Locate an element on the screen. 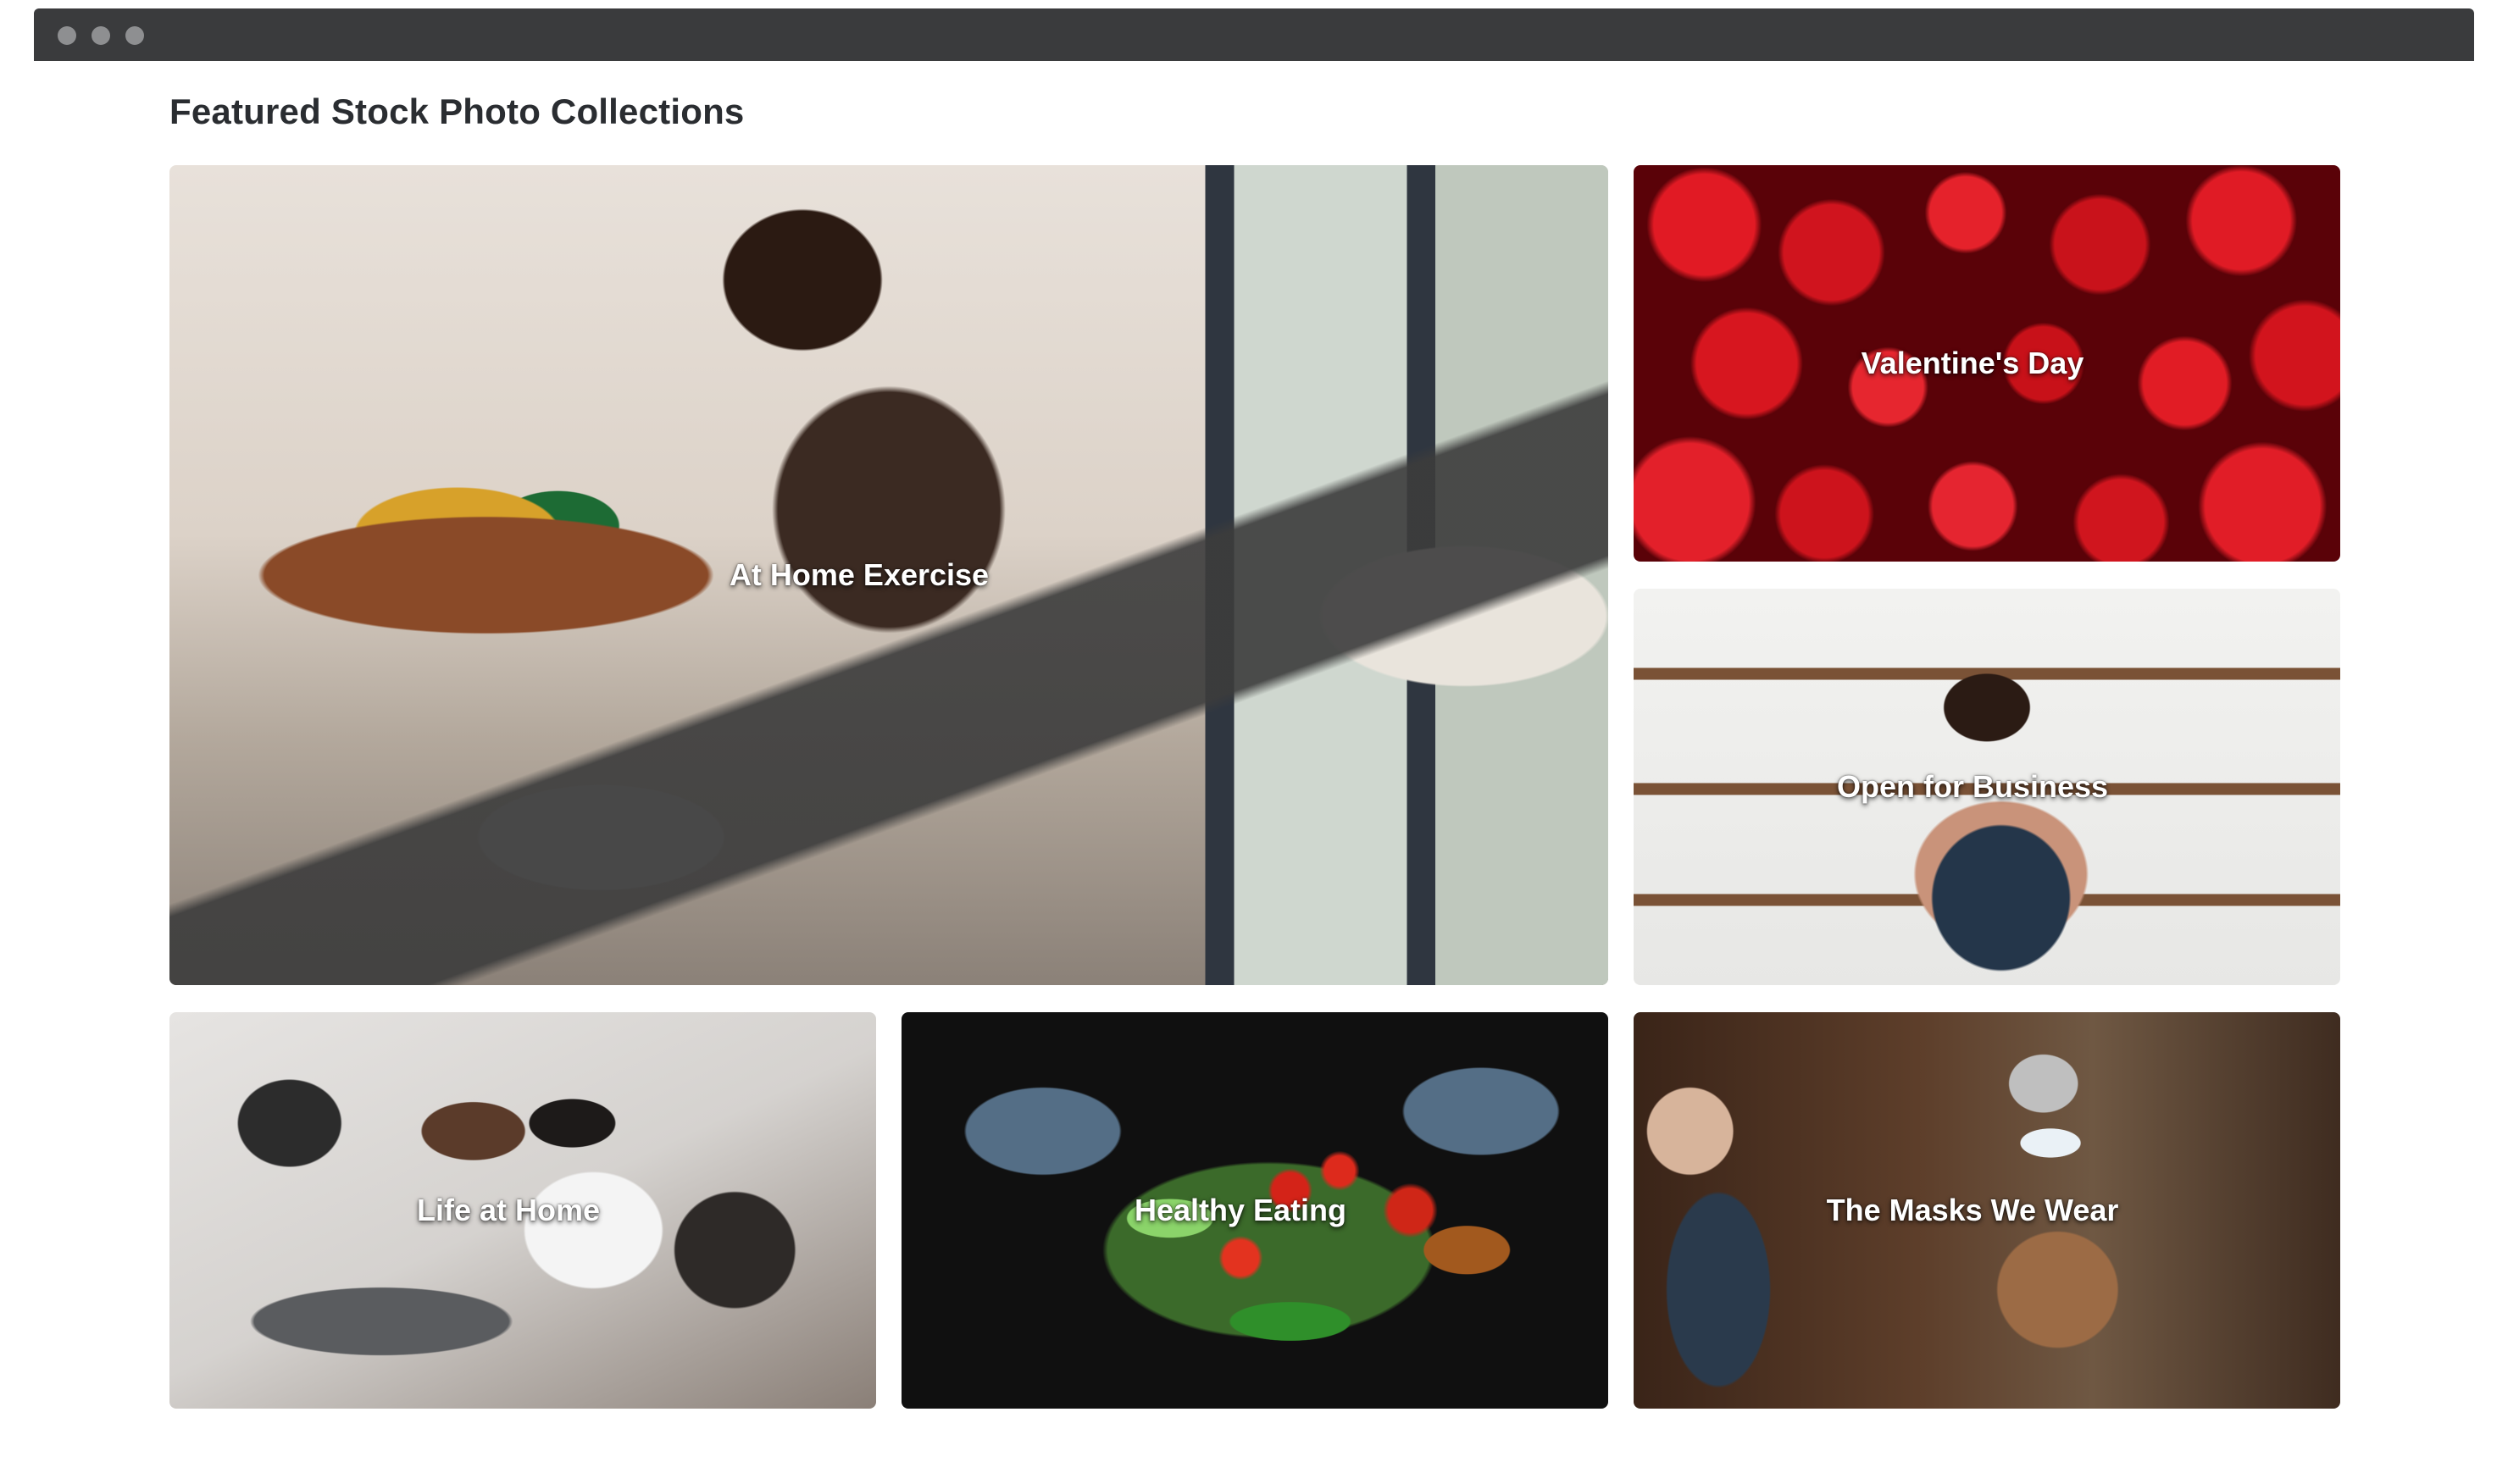 This screenshot has height=1484, width=2508. collection-tile-life-at-home: Life at Home is located at coordinates (522, 1210).